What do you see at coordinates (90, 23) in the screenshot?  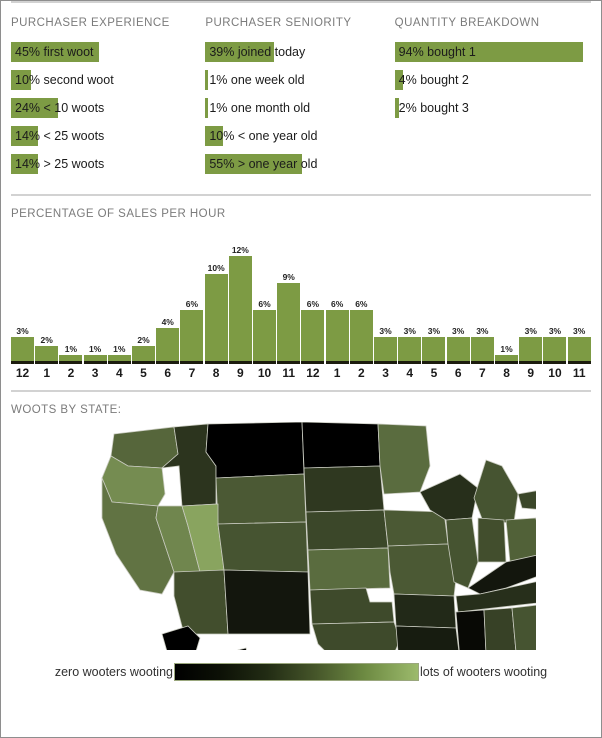 I see `purchaser-experience-title: PURCHASER EXPERIENCE` at bounding box center [90, 23].